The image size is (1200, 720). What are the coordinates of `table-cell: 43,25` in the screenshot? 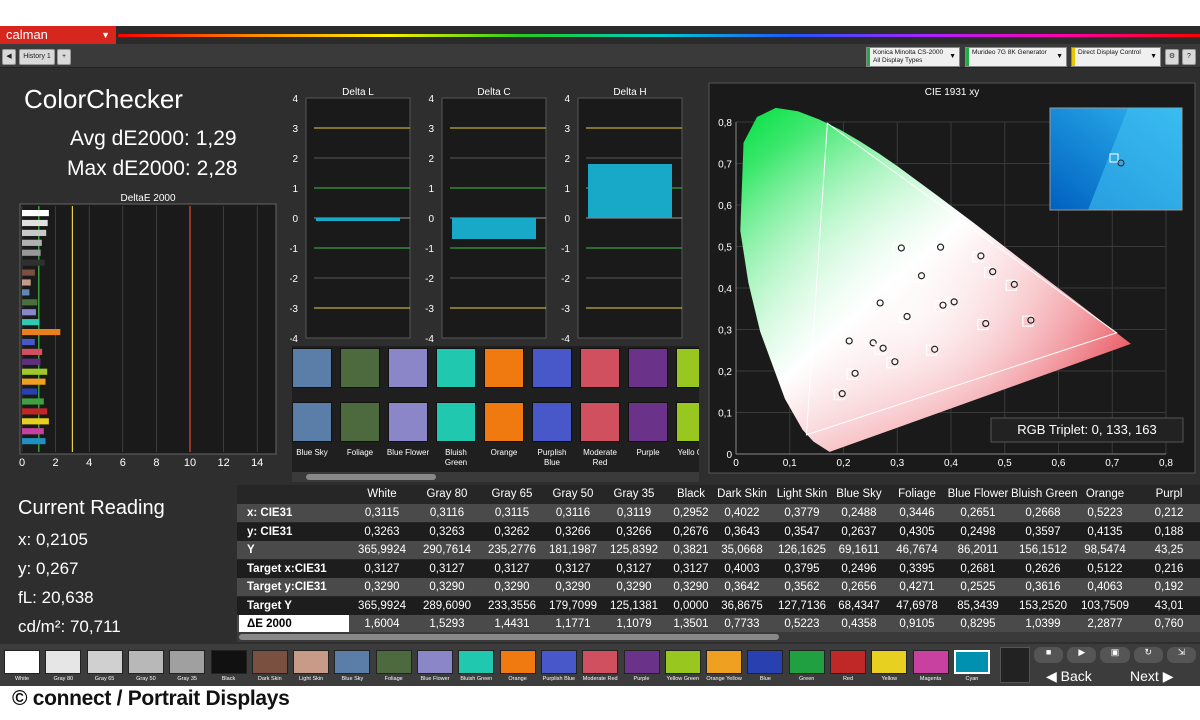 It's located at (1169, 550).